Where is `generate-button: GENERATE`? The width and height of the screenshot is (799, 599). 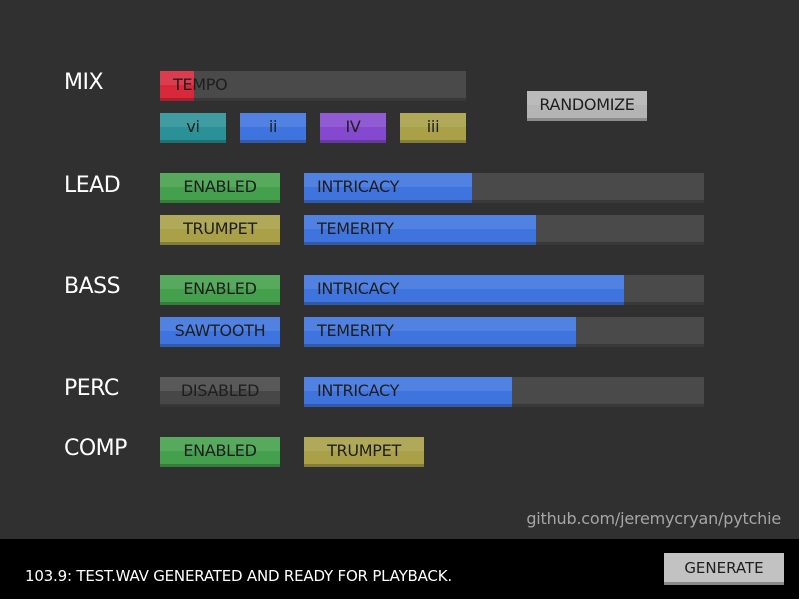 generate-button: GENERATE is located at coordinates (724, 569).